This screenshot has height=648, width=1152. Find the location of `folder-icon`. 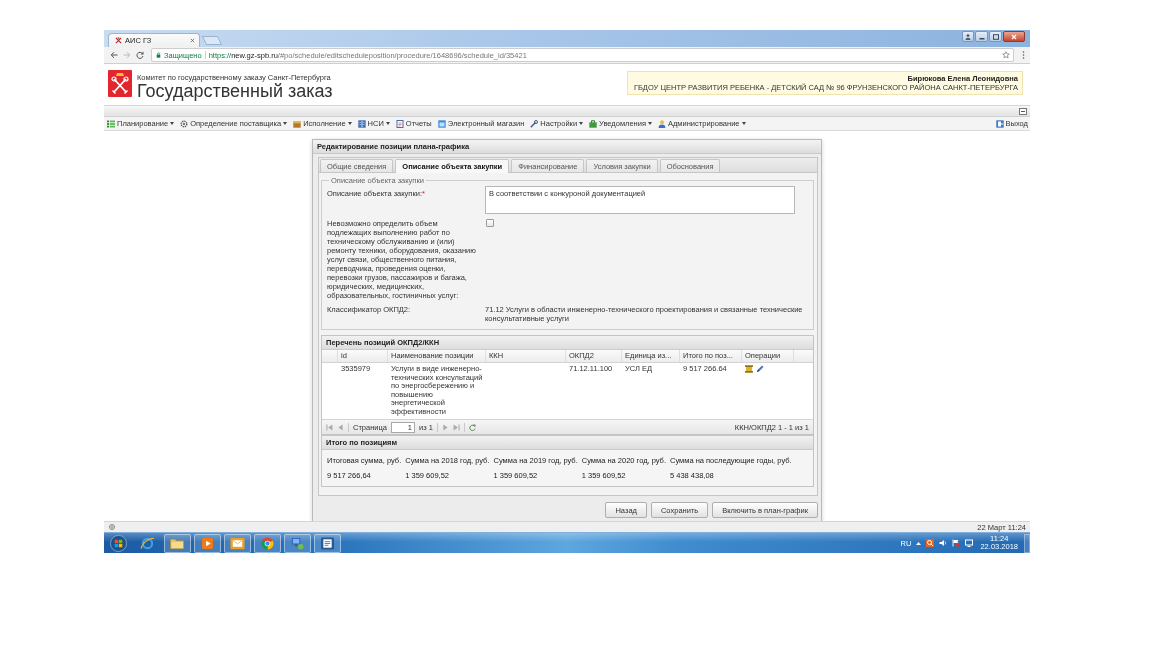

folder-icon is located at coordinates (177, 543).